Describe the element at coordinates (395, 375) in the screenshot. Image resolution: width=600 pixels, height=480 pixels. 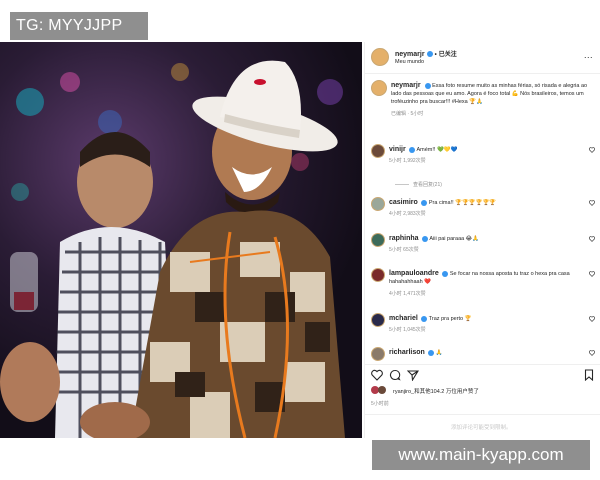
I see `comment-icon` at that location.